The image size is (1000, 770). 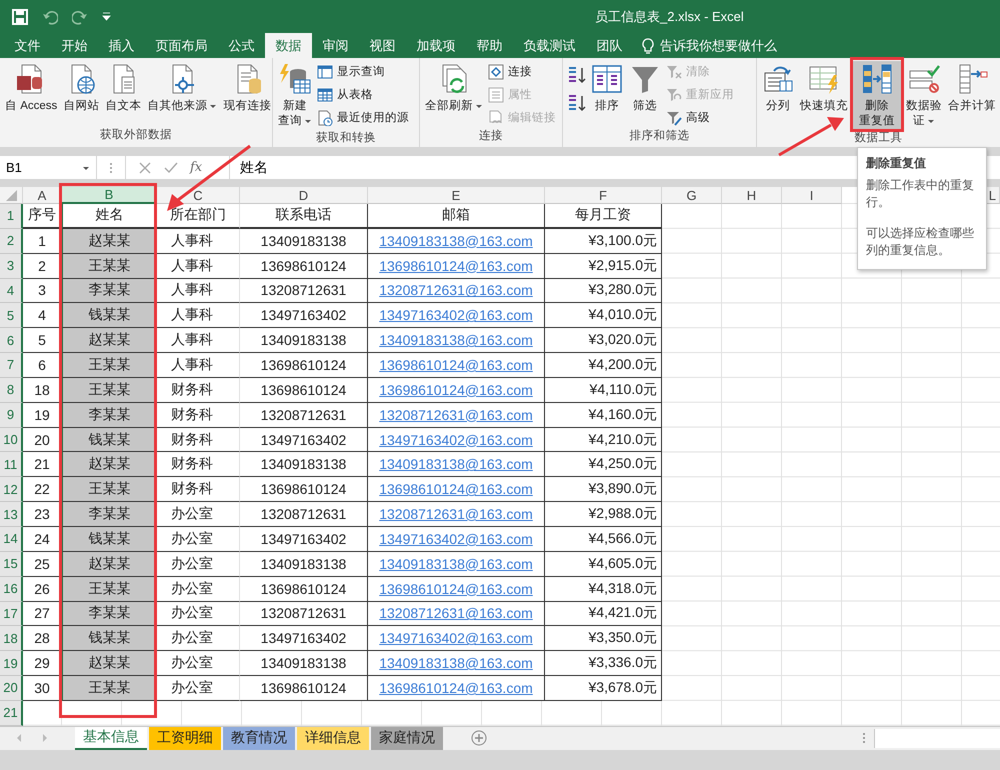 I want to click on row-number: 19, so click(x=11, y=663).